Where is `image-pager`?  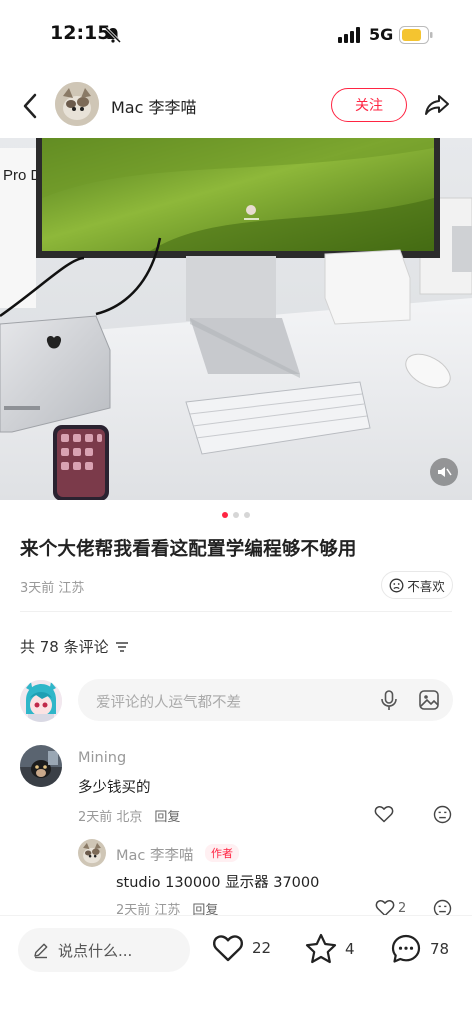 image-pager is located at coordinates (236, 515).